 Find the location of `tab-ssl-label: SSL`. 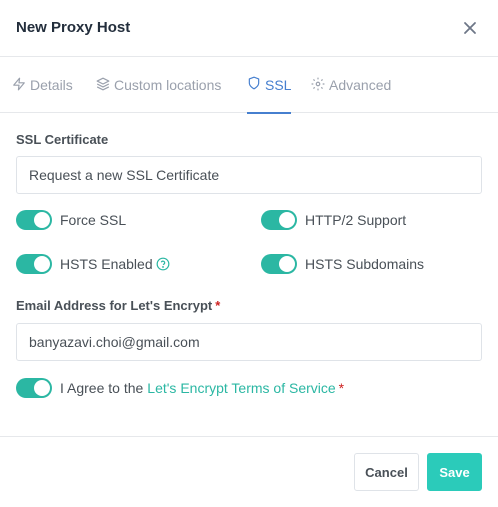

tab-ssl-label: SSL is located at coordinates (278, 84).